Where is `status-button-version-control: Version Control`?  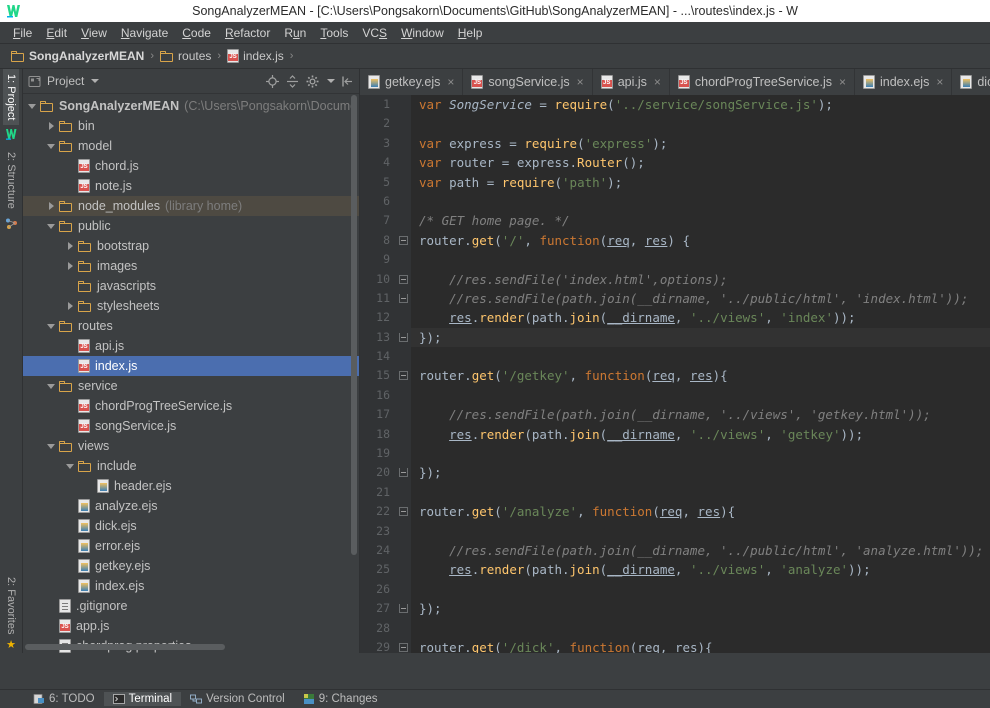
status-button-version-control: Version Control is located at coordinates (237, 699).